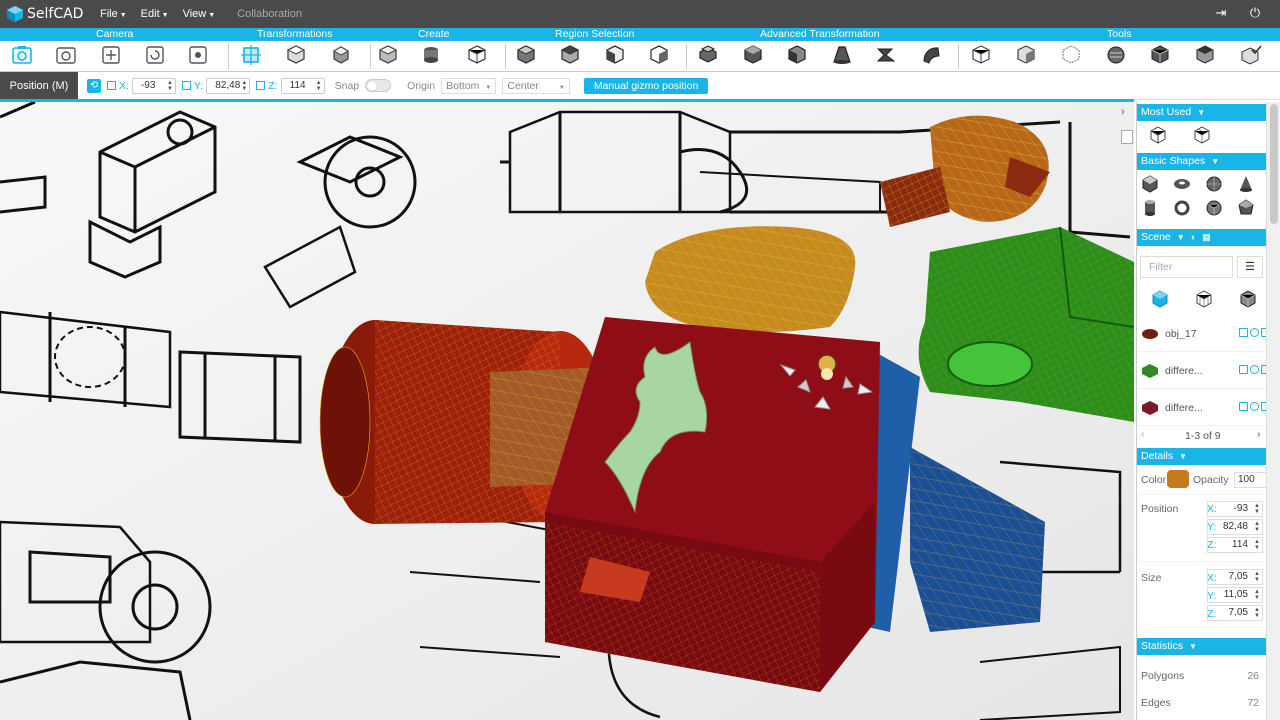 The height and width of the screenshot is (720, 1280). I want to click on panel-handle, so click(1127, 137).